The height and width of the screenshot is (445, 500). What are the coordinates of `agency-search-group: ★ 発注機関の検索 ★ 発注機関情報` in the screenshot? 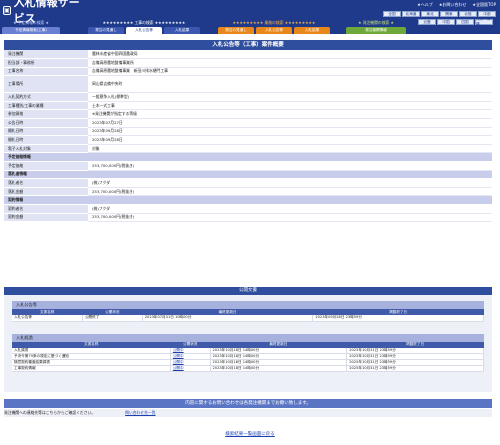 It's located at (376, 27).